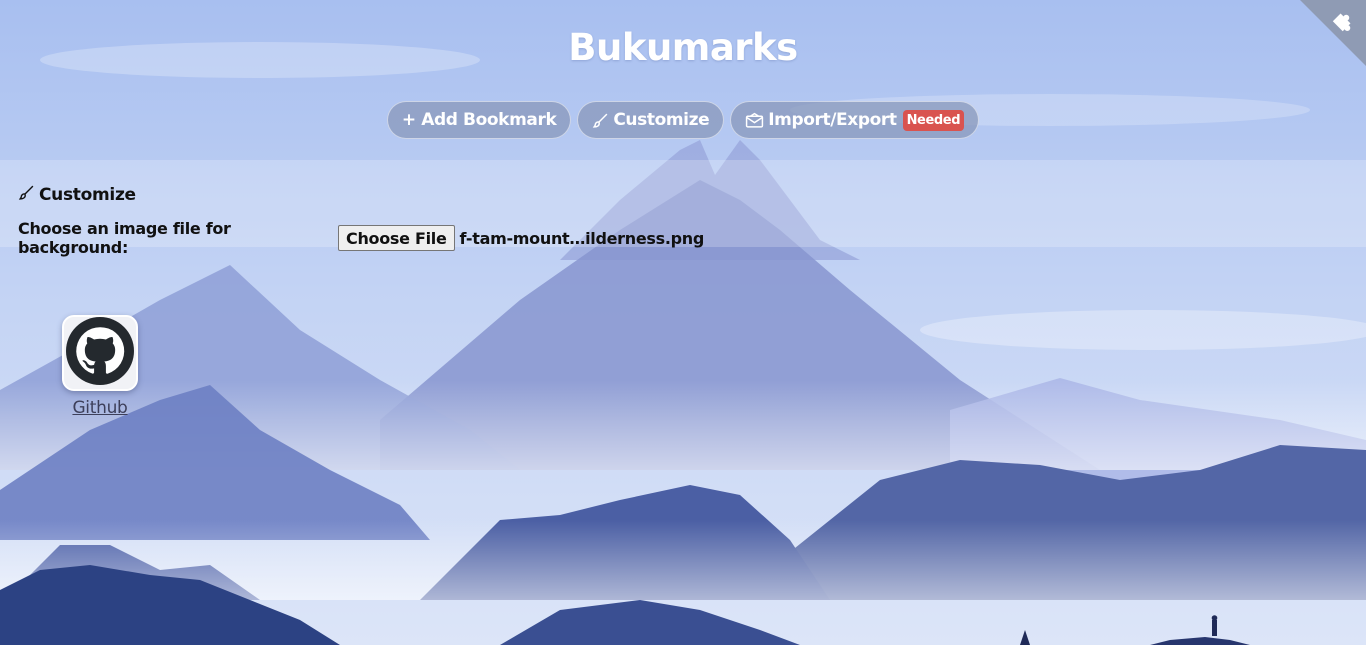 This screenshot has width=1366, height=645. I want to click on needed-badge: Needed, so click(933, 120).